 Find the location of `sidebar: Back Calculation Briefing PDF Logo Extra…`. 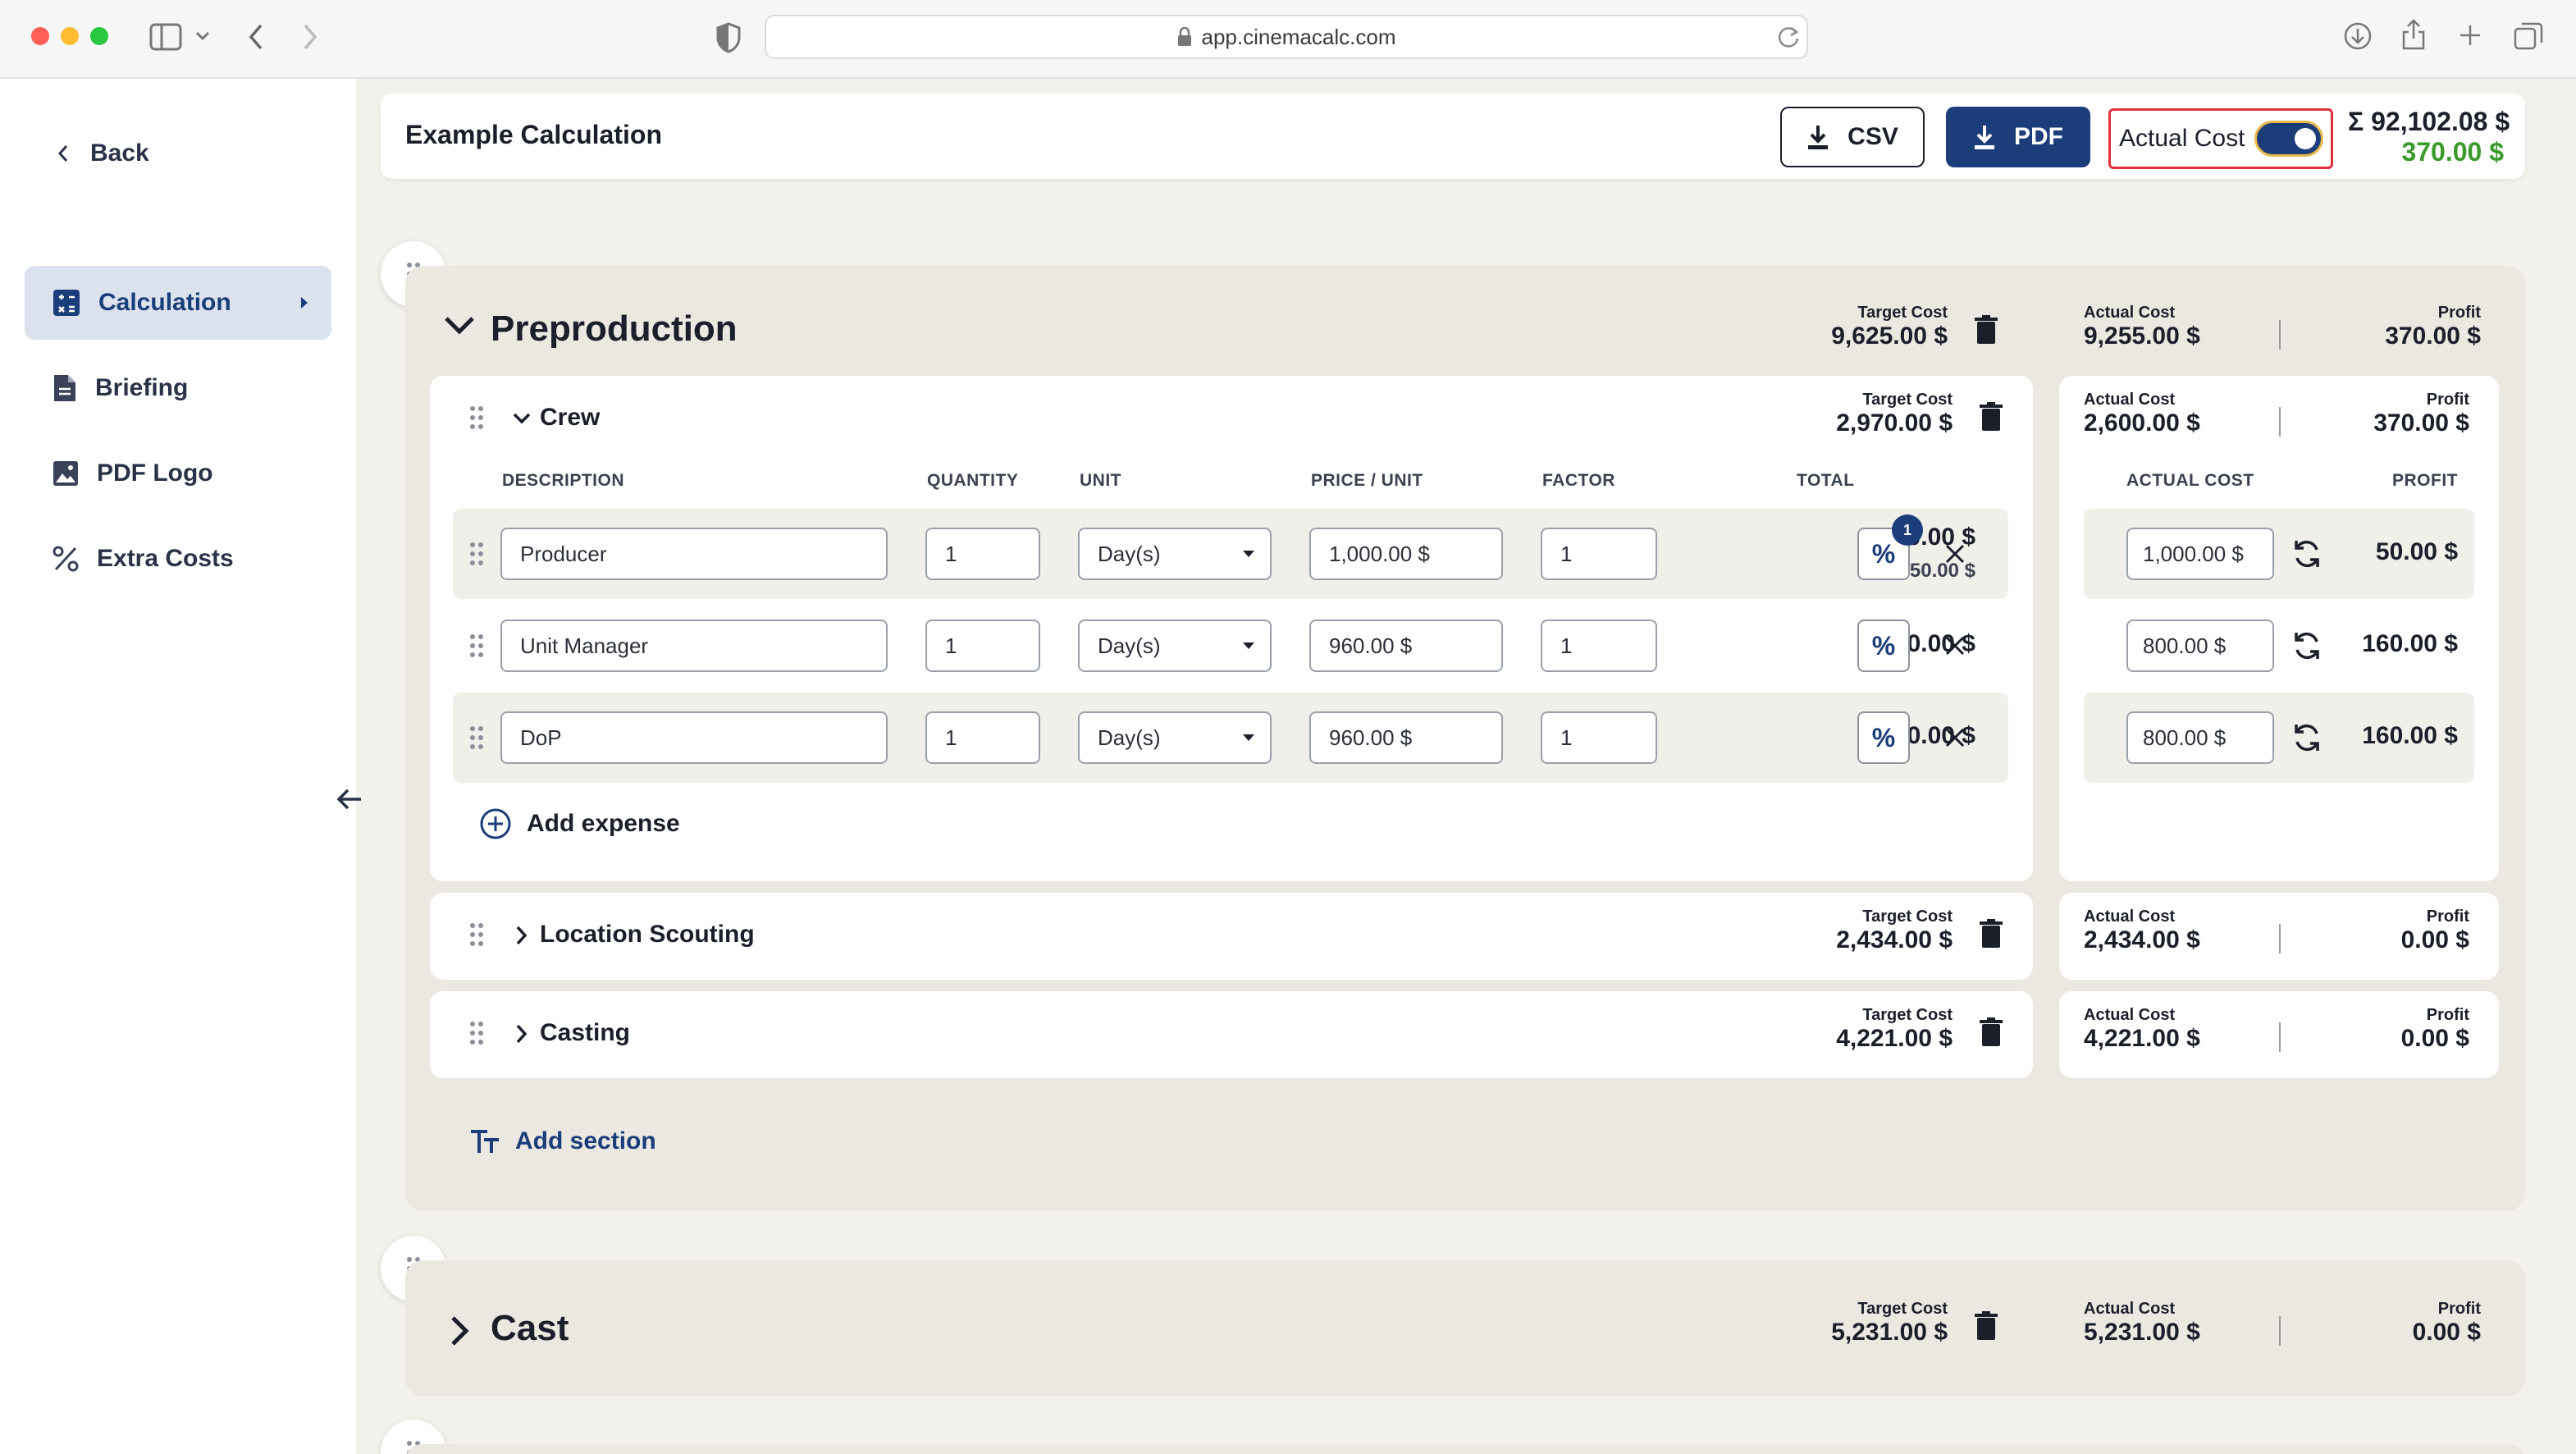

sidebar: Back Calculation Briefing PDF Logo Extra… is located at coordinates (178, 766).